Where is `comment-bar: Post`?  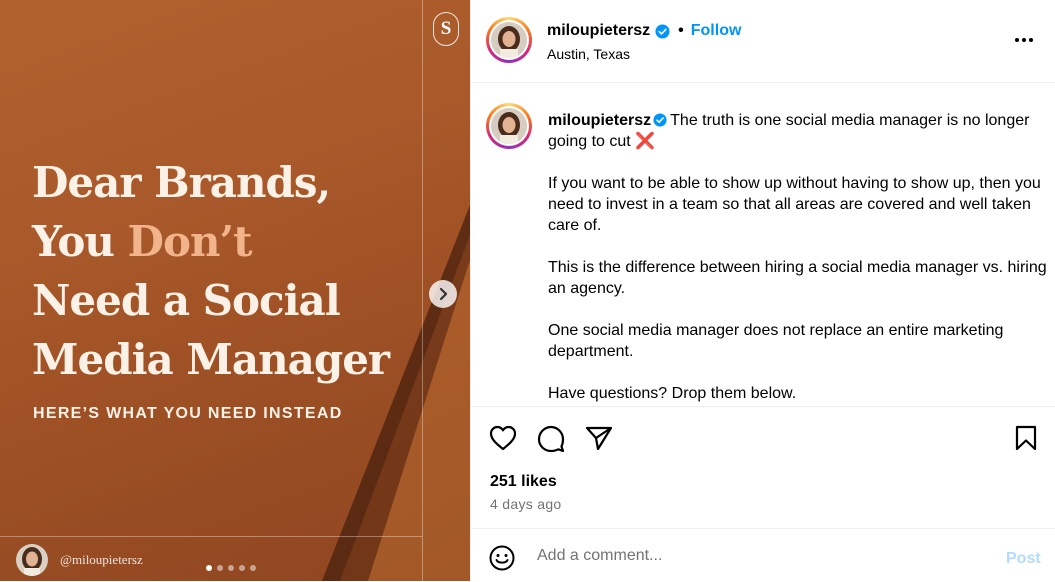 comment-bar: Post is located at coordinates (763, 555).